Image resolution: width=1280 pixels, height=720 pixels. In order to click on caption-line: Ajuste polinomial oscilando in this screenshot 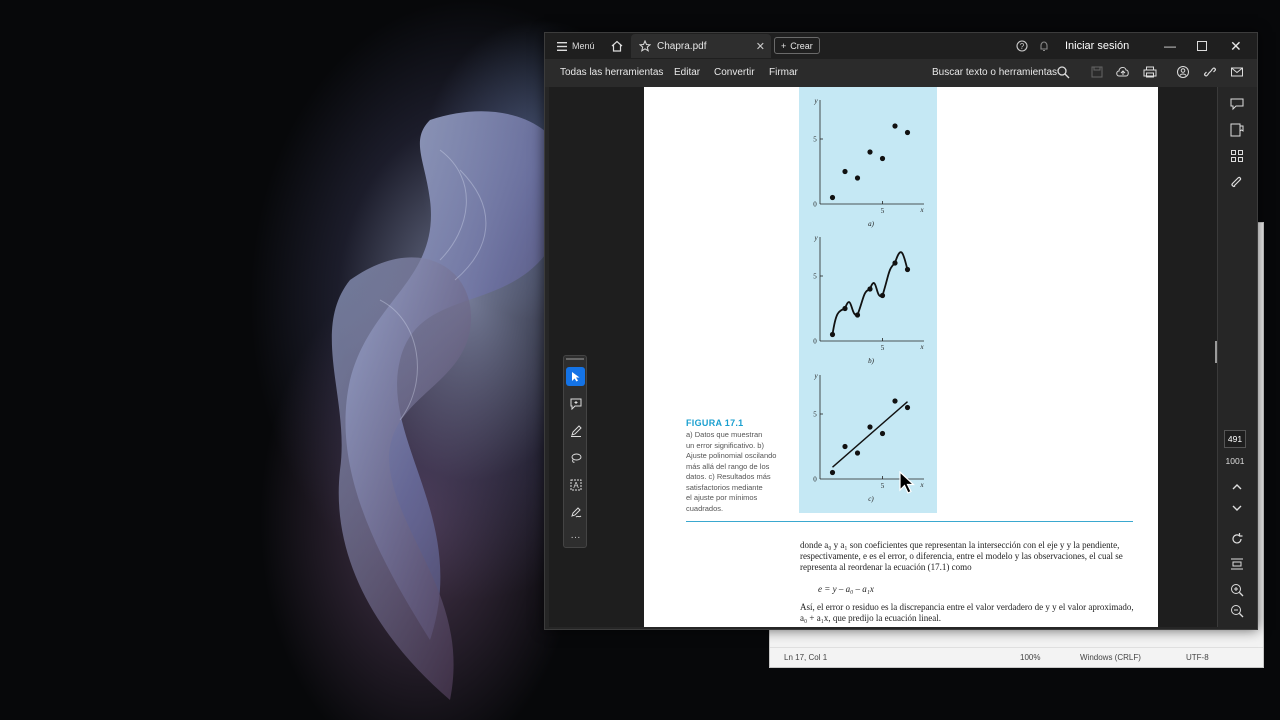, I will do `click(731, 455)`.